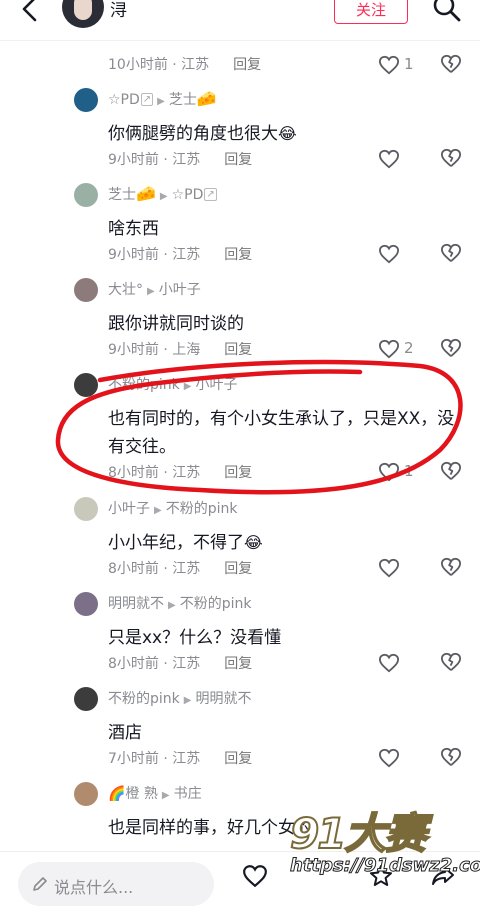 The image size is (480, 906). What do you see at coordinates (162, 101) in the screenshot?
I see `comment-meta: ☆PD ↗ ▶ 芝士🧀` at bounding box center [162, 101].